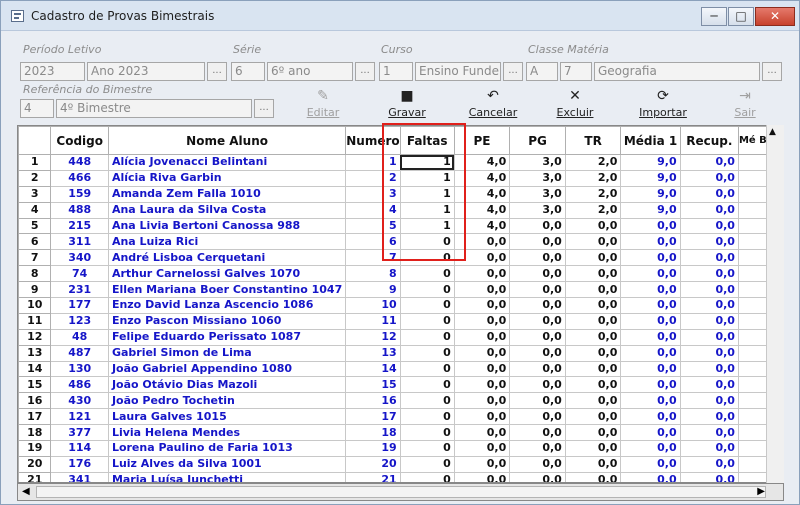 The image size is (800, 505). What do you see at coordinates (373, 290) in the screenshot?
I see `numero-cell: 9` at bounding box center [373, 290].